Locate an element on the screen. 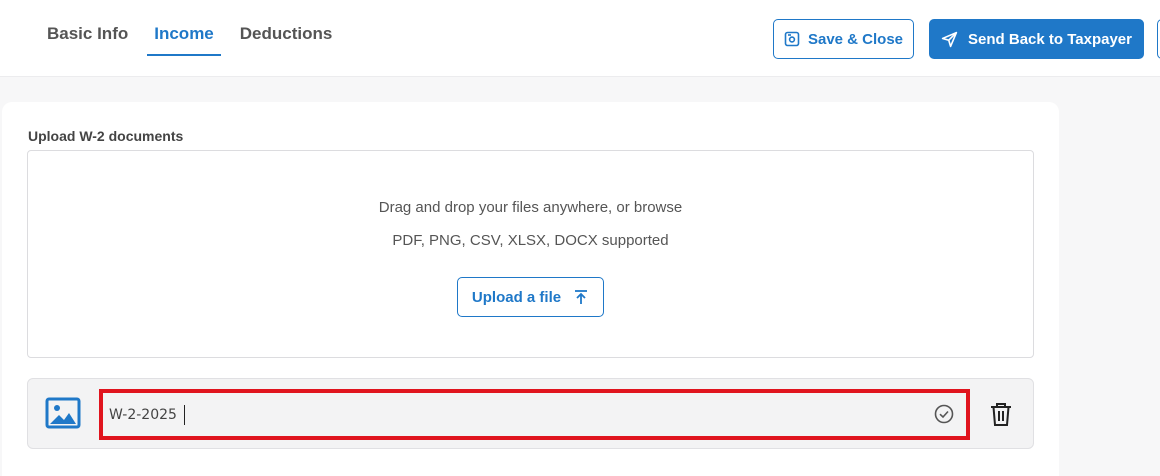 The width and height of the screenshot is (1160, 476). send-back-button: Send Back to Taxpayer is located at coordinates (1036, 39).